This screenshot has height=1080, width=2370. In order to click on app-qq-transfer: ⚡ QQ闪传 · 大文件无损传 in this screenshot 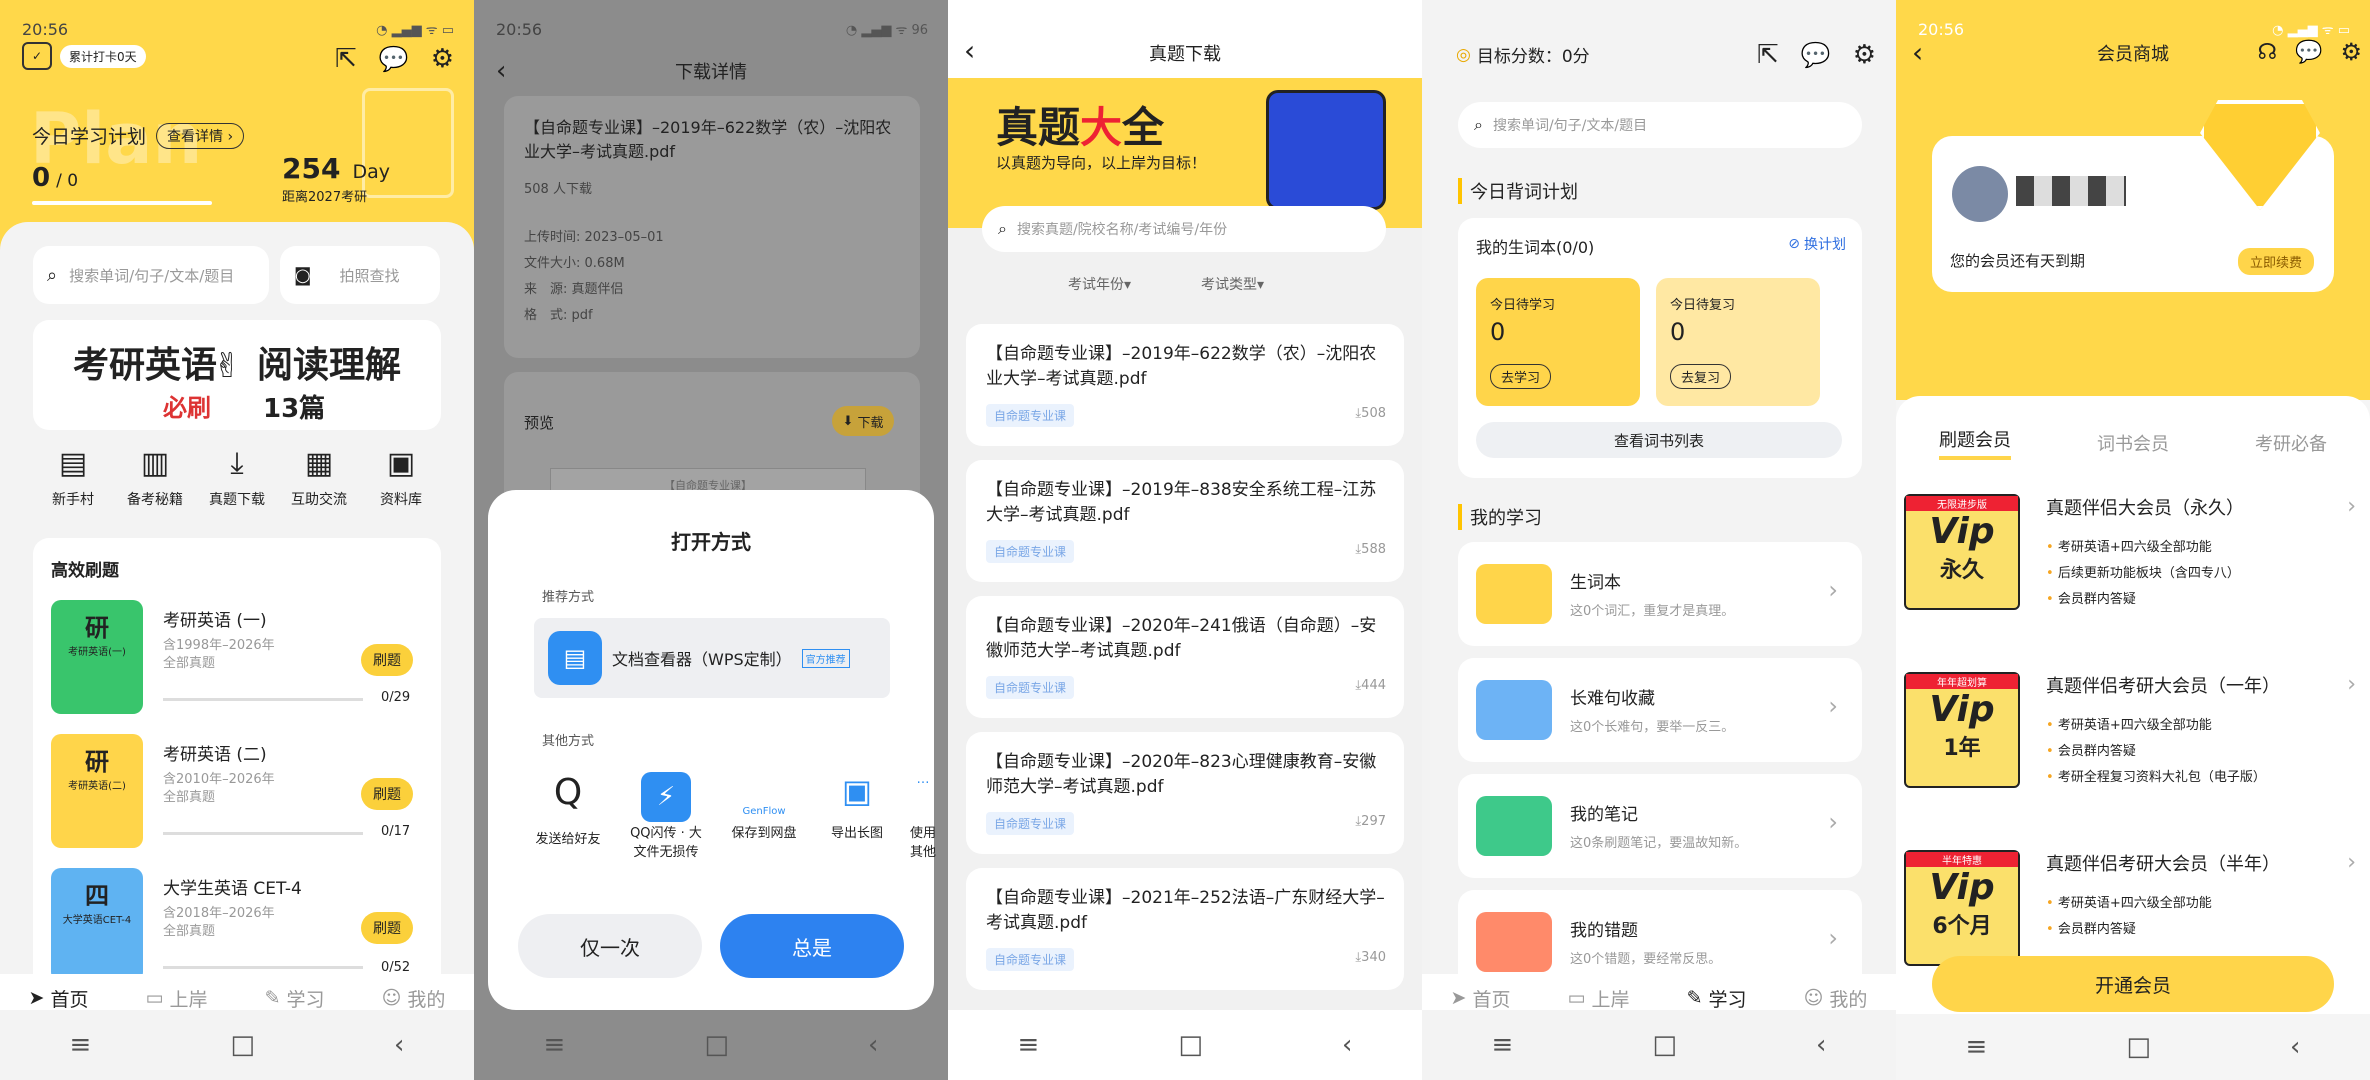, I will do `click(666, 816)`.